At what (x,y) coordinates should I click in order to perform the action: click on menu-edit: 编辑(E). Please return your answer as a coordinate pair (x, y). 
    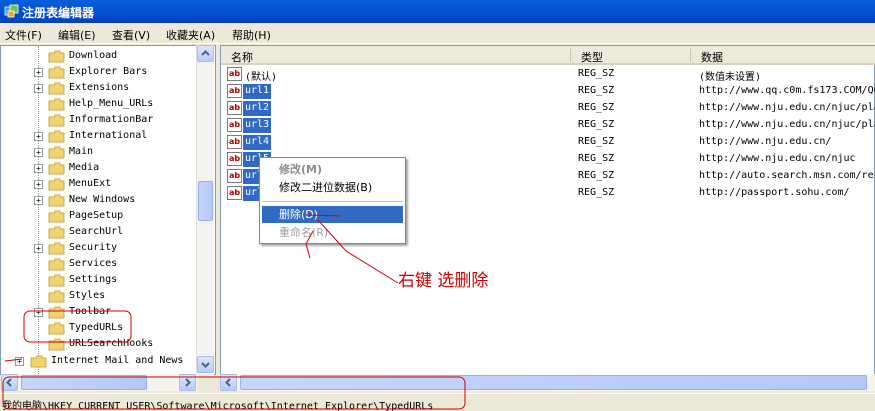
    Looking at the image, I should click on (77, 35).